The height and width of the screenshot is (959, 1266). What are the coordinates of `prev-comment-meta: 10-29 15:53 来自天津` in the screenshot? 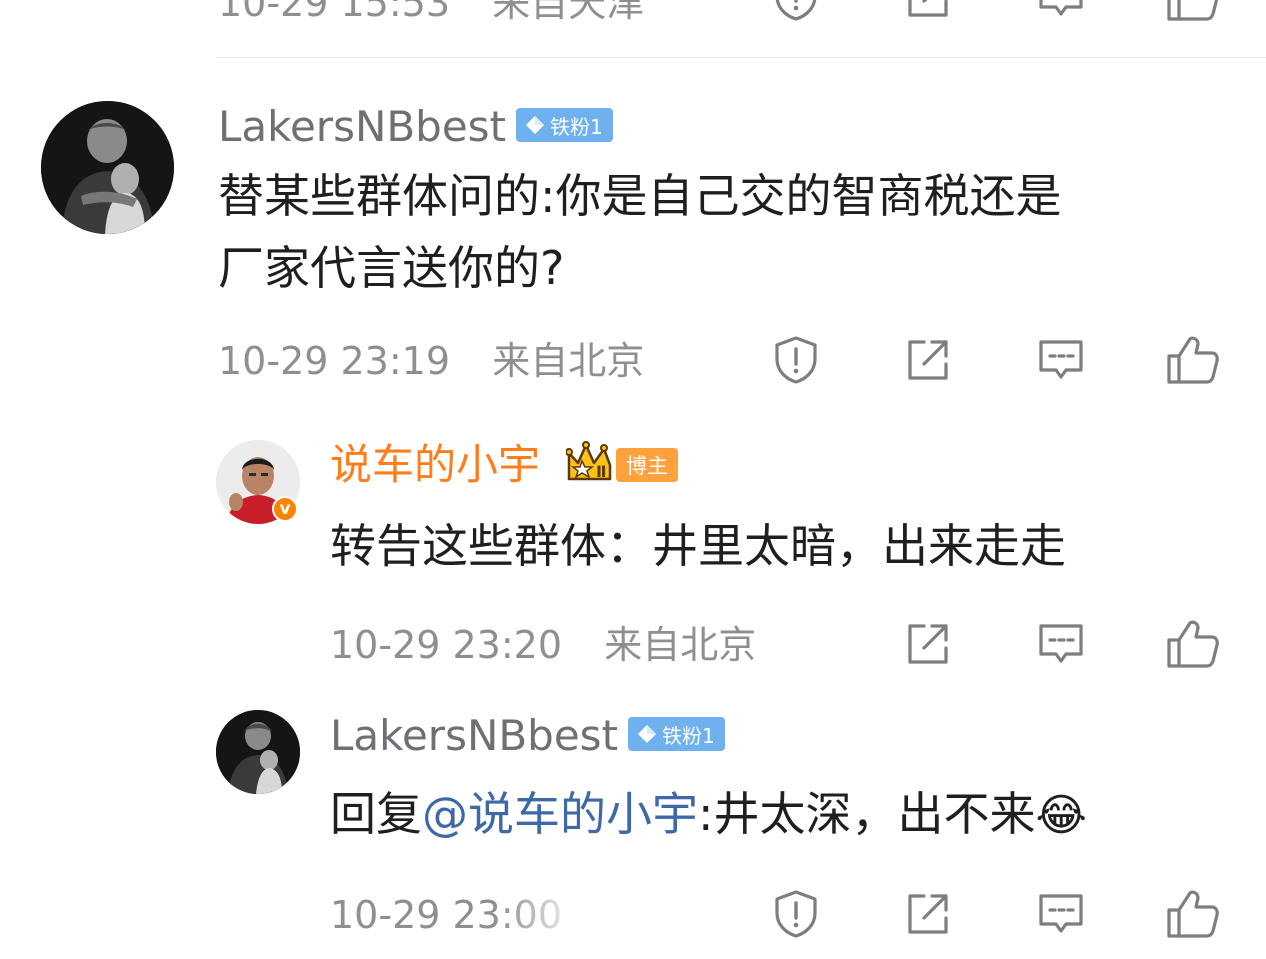 It's located at (431, 11).